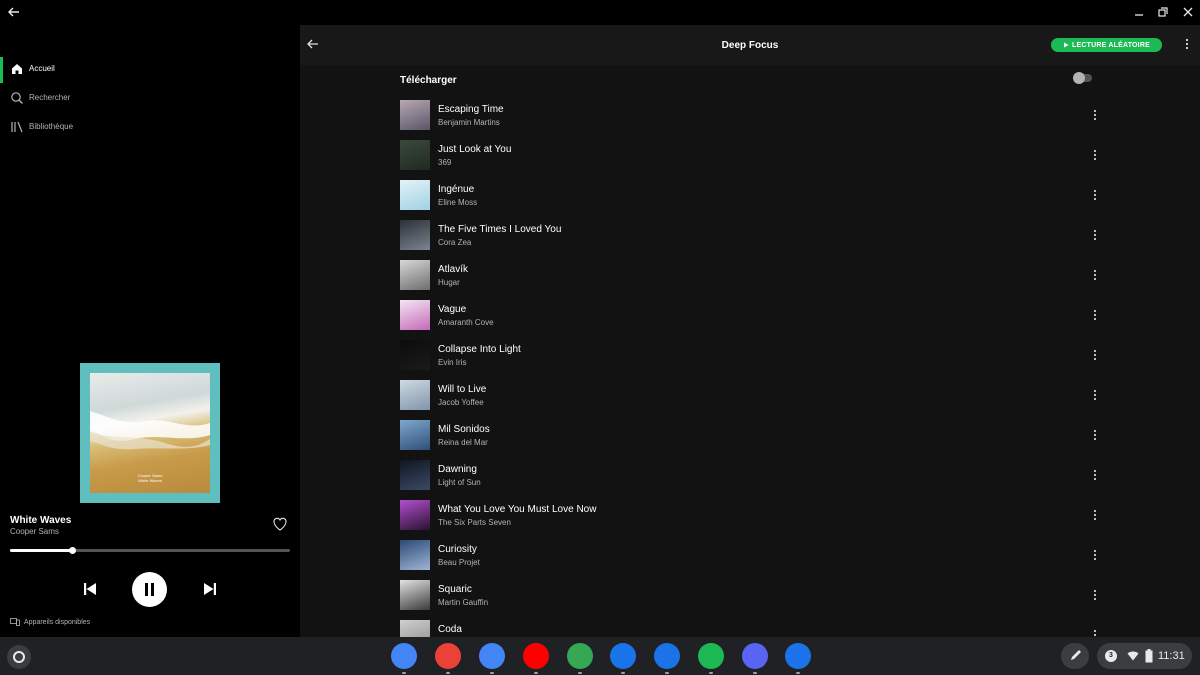 The image size is (1200, 675). Describe the element at coordinates (448, 656) in the screenshot. I see `gmail-app-icon` at that location.